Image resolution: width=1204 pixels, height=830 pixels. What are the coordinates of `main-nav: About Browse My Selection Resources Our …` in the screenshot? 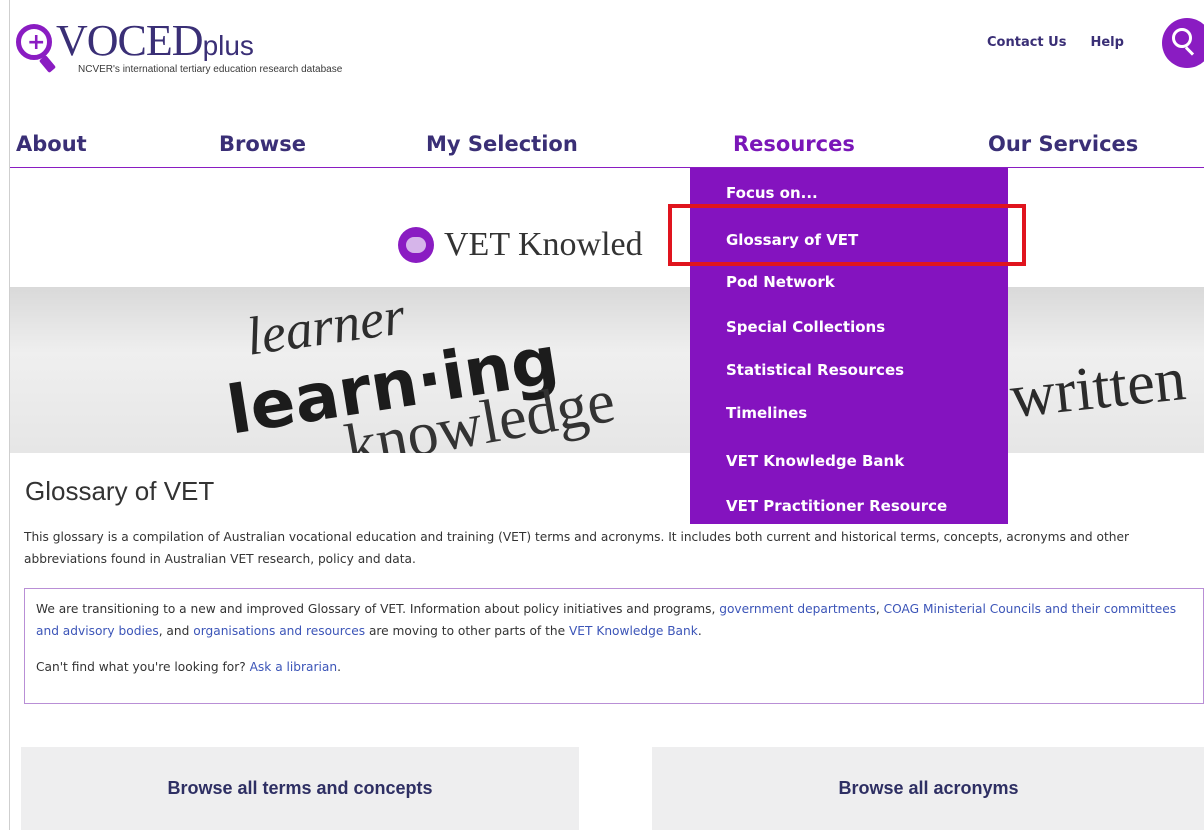 It's located at (607, 145).